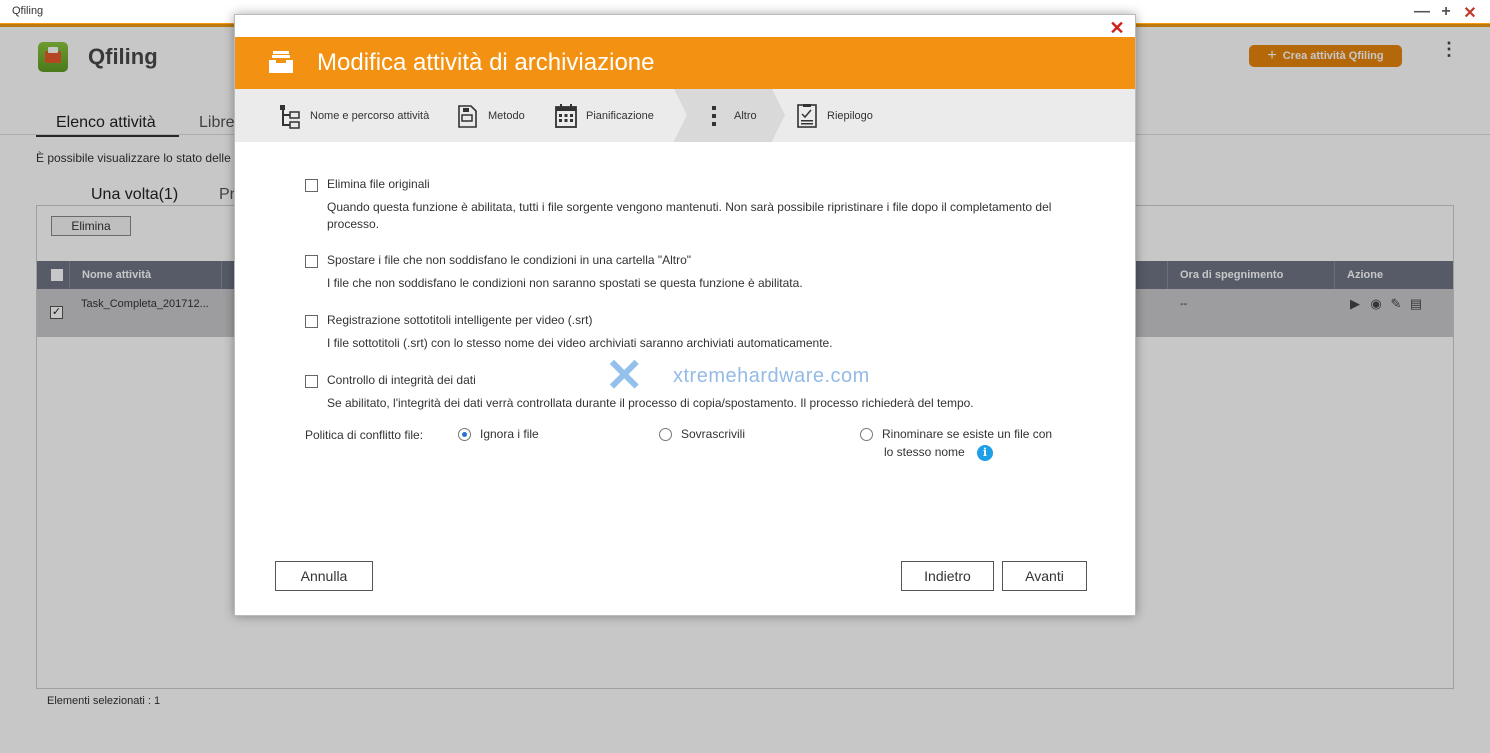  I want to click on step-label: Nome e percorso attività, so click(370, 115).